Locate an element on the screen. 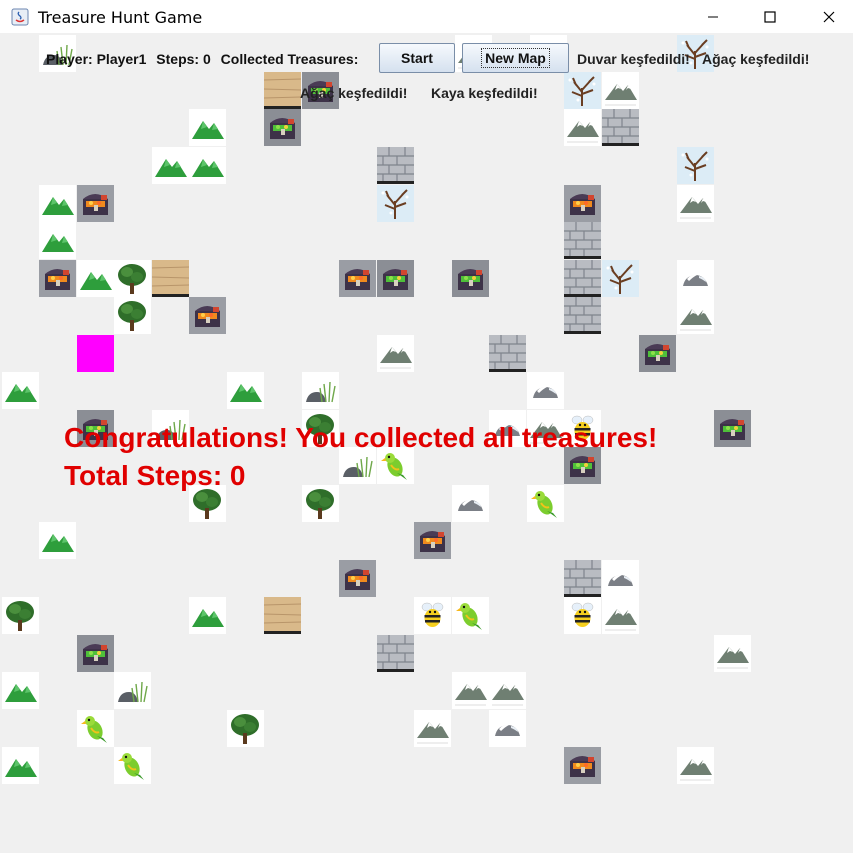 This screenshot has height=853, width=853. java-icon is located at coordinates (20, 17).